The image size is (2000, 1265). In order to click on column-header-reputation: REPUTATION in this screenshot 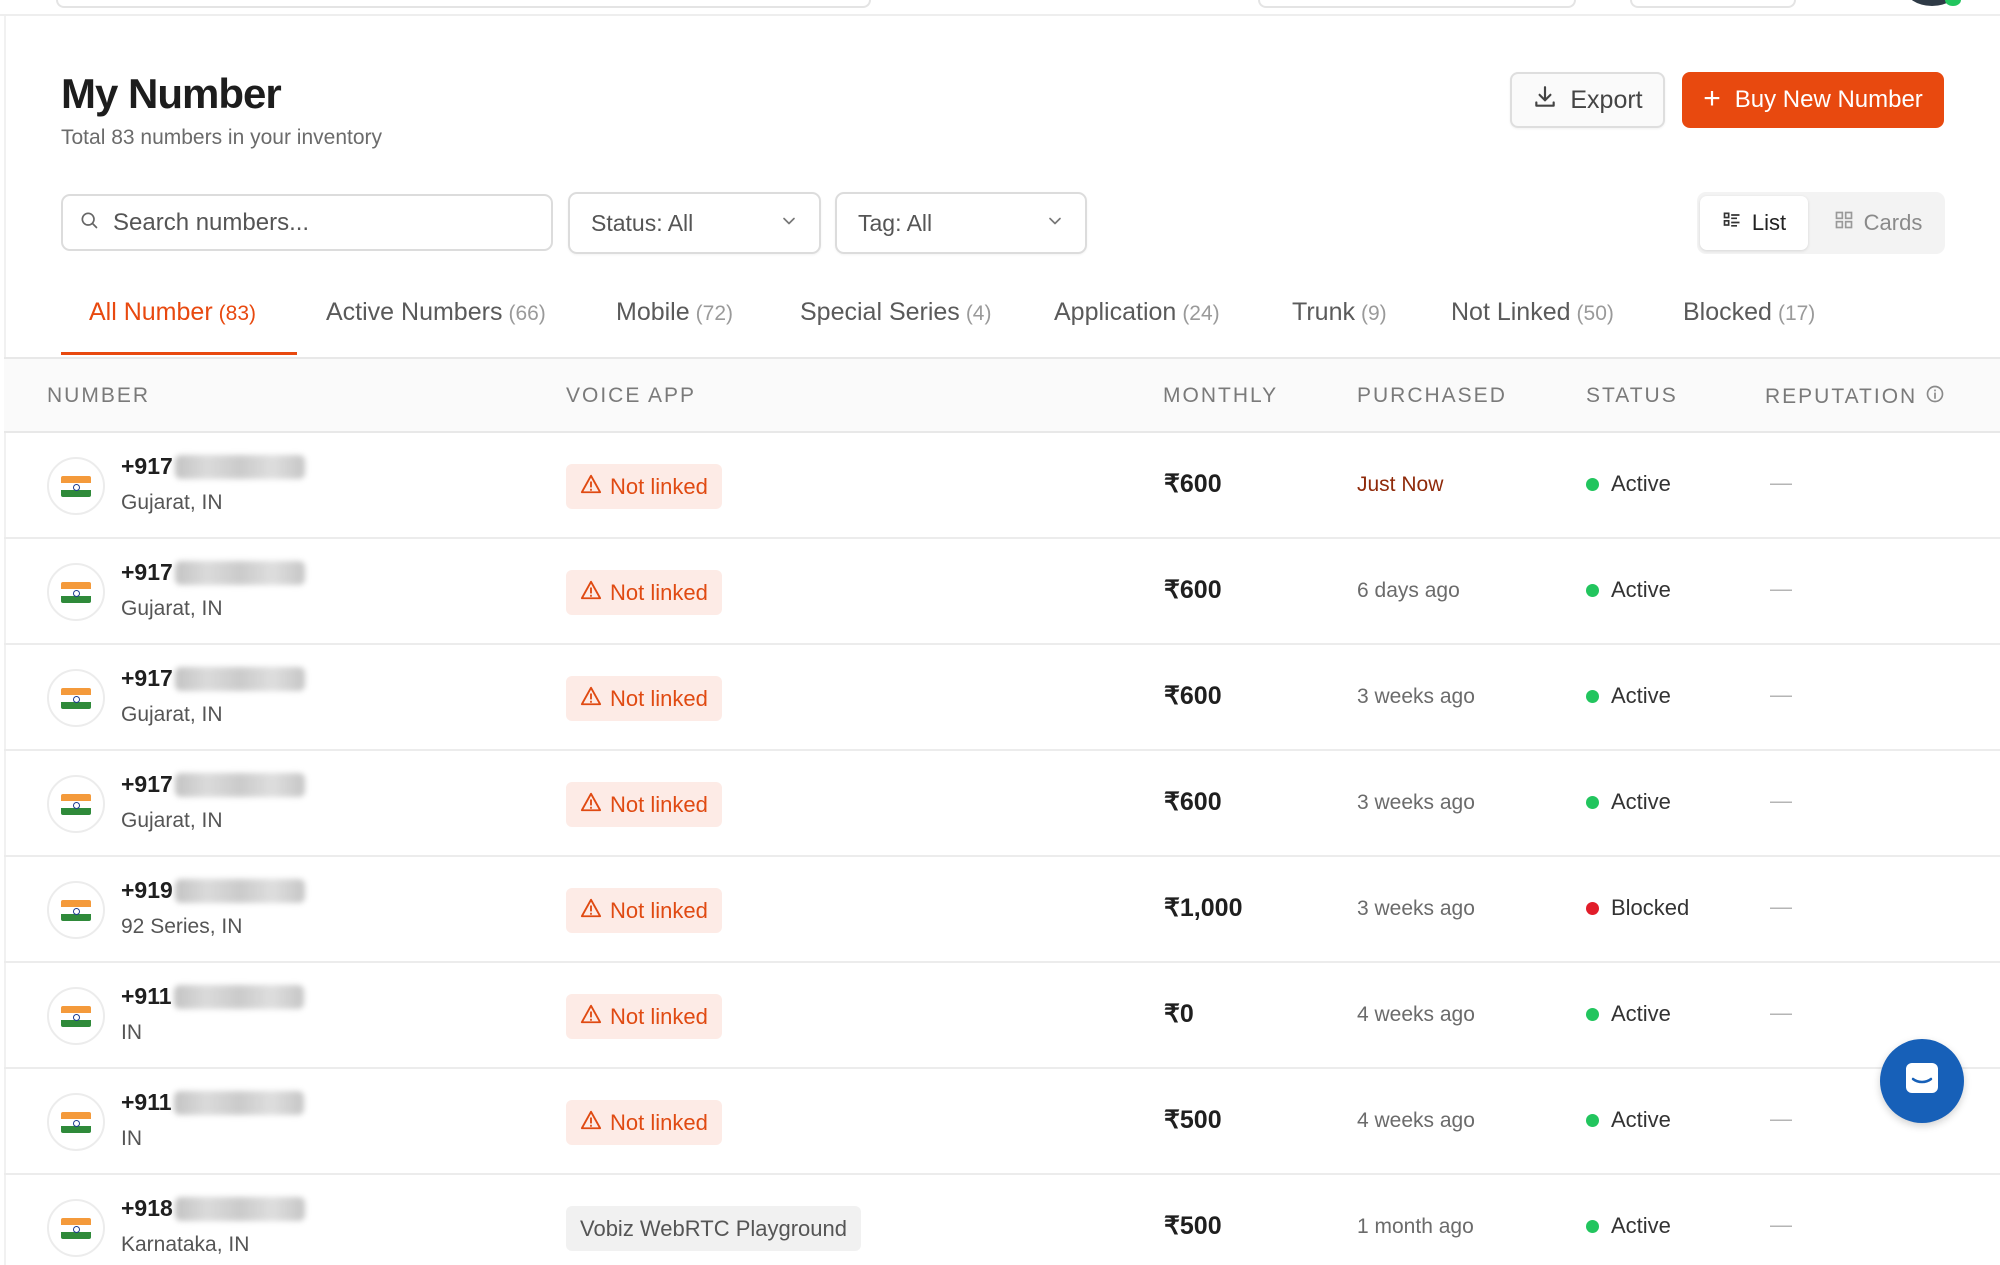, I will do `click(1855, 397)`.